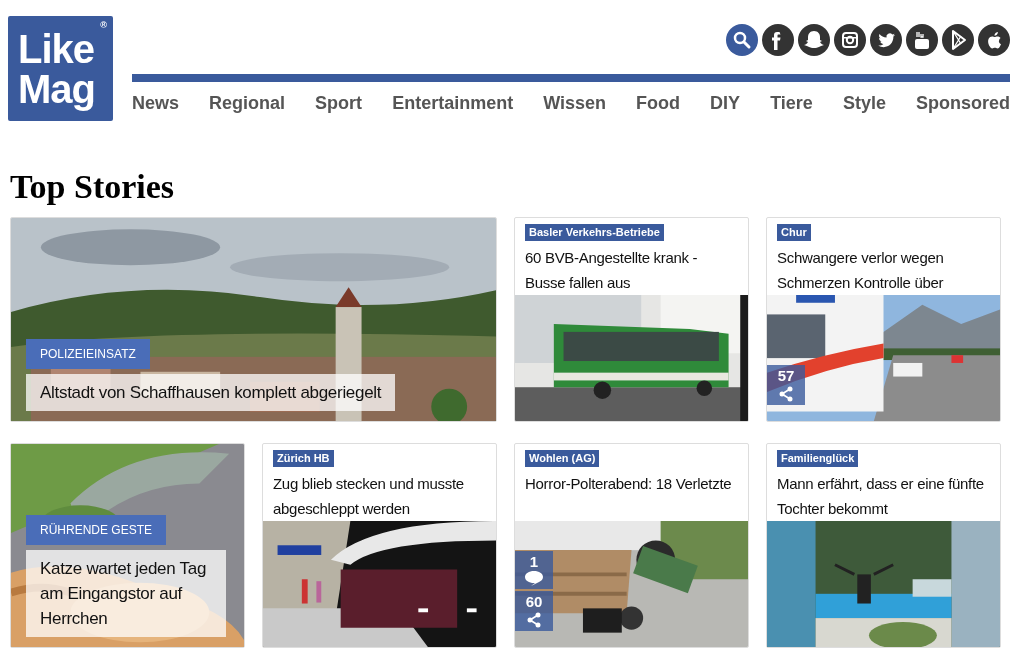 The width and height of the screenshot is (1016, 667). I want to click on comment-badge: 1, so click(534, 570).